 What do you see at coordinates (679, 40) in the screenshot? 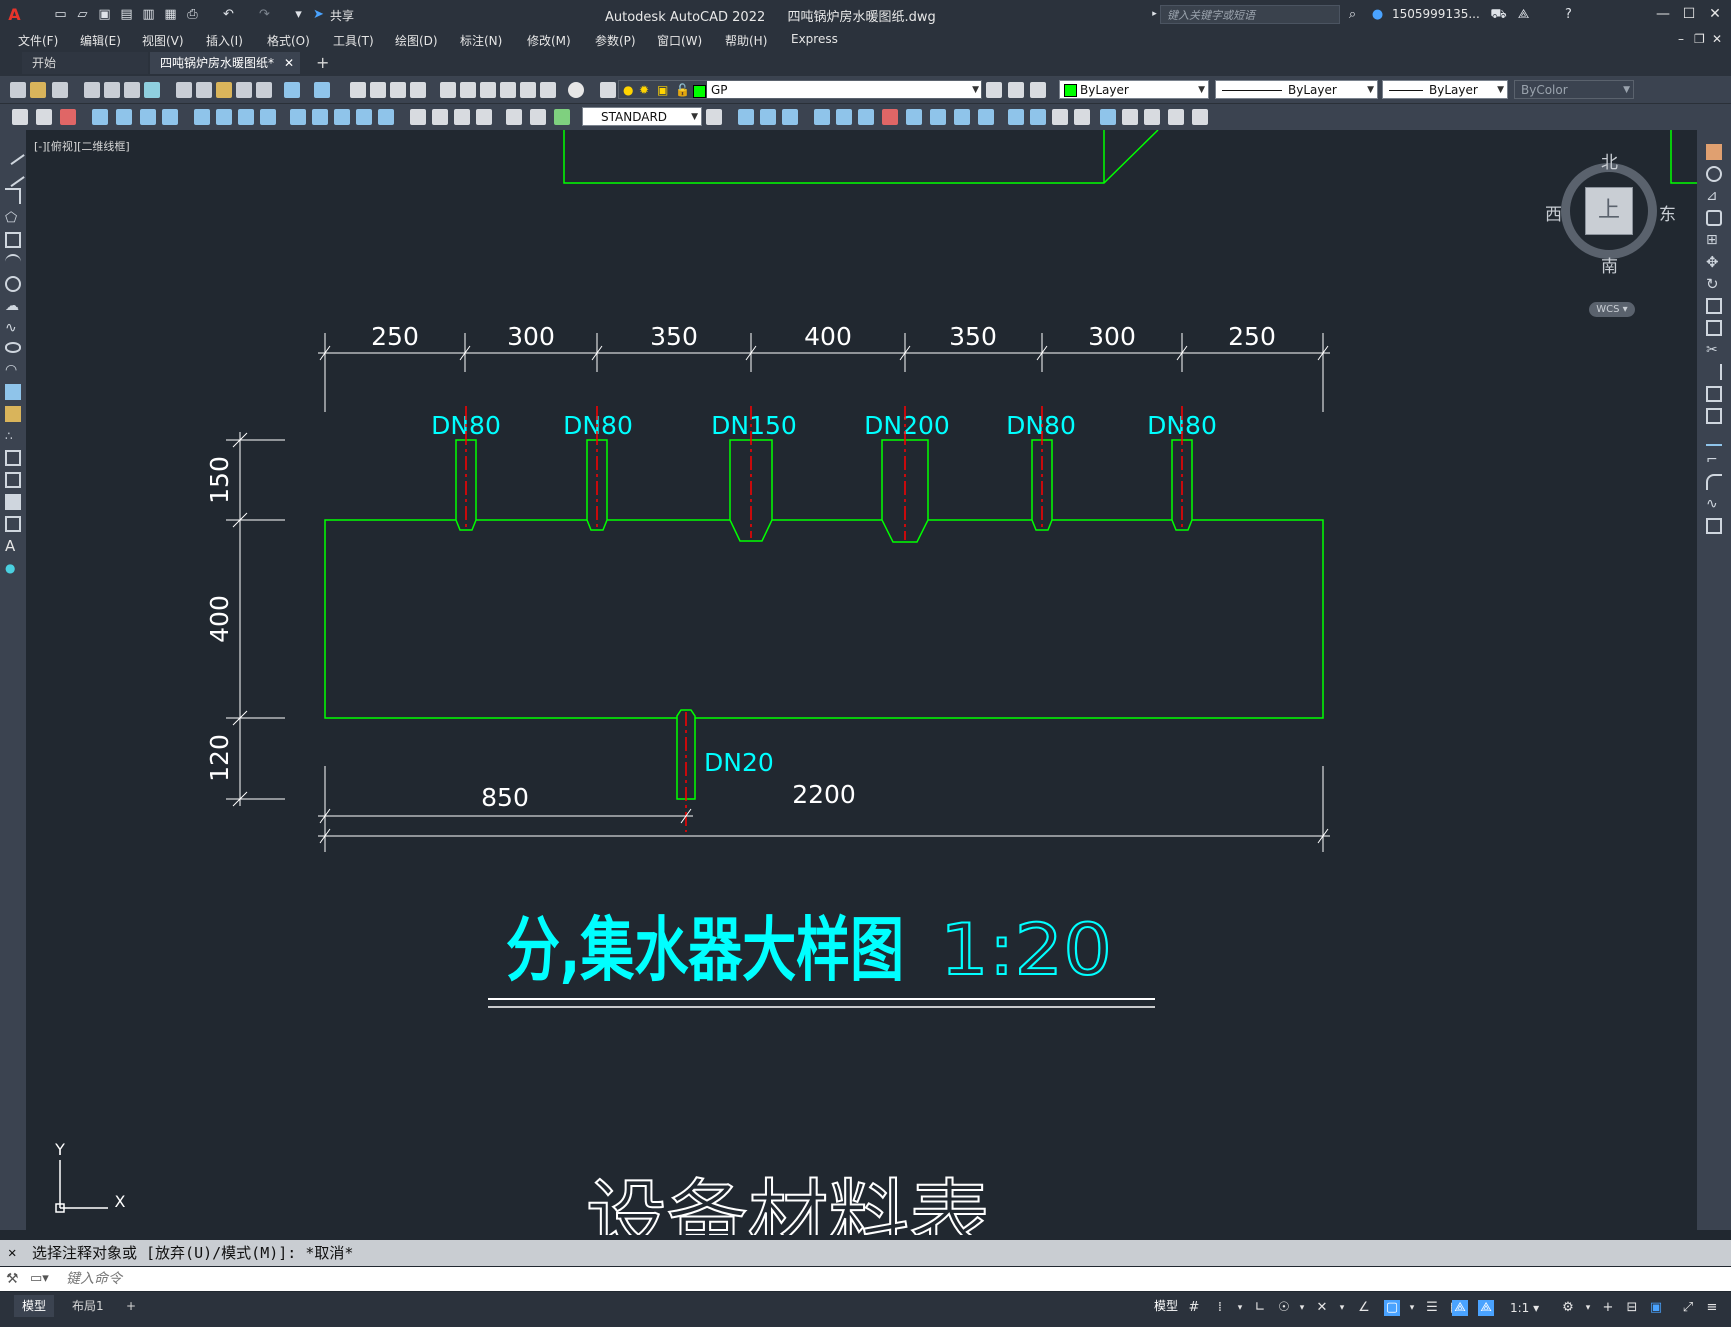
I see `menu-window: 窗口(W)` at bounding box center [679, 40].